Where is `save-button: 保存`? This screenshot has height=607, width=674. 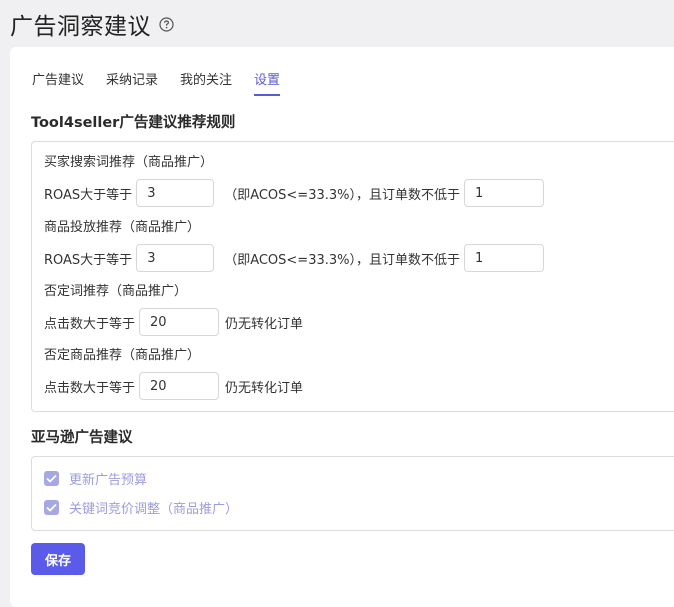
save-button: 保存 is located at coordinates (58, 559).